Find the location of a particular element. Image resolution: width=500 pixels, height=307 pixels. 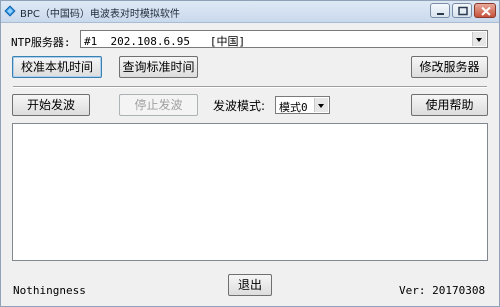

app-icon is located at coordinates (10, 11).